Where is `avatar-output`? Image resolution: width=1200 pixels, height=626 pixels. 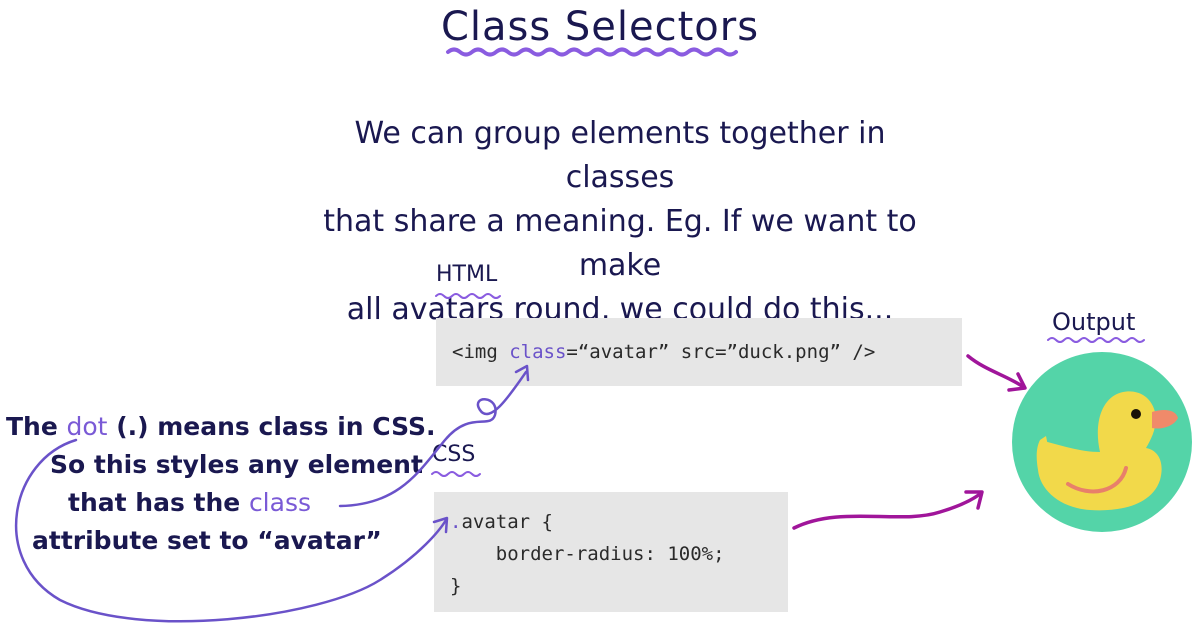 avatar-output is located at coordinates (1102, 442).